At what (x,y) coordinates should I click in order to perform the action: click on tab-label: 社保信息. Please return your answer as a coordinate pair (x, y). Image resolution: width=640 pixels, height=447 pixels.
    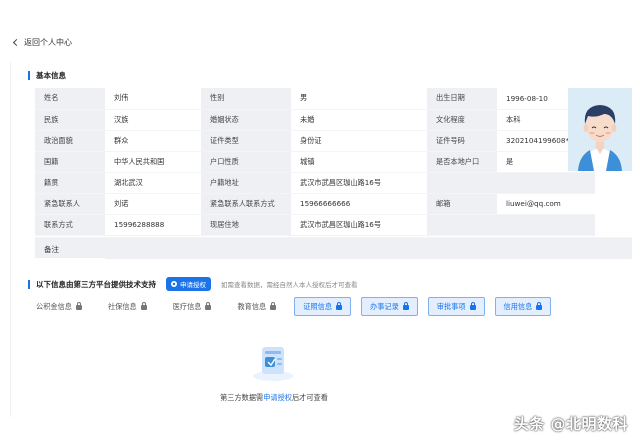
    Looking at the image, I should click on (122, 306).